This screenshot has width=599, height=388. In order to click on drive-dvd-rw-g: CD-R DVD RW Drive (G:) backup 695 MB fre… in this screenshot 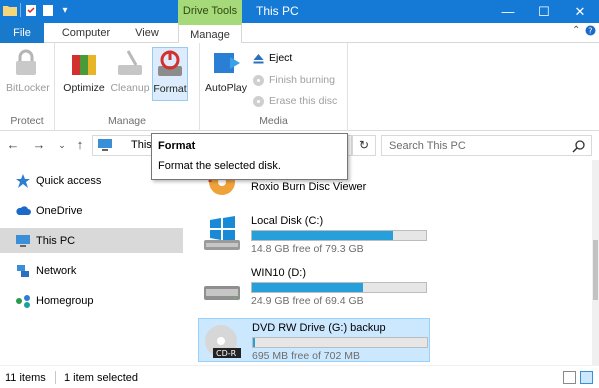, I will do `click(314, 340)`.